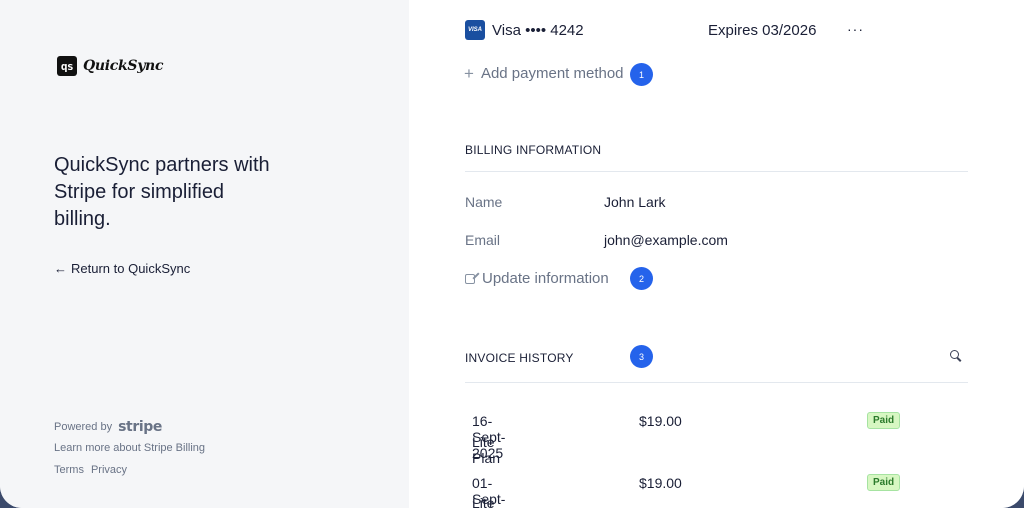 The height and width of the screenshot is (508, 1024). Describe the element at coordinates (484, 202) in the screenshot. I see `name-label: Name` at that location.